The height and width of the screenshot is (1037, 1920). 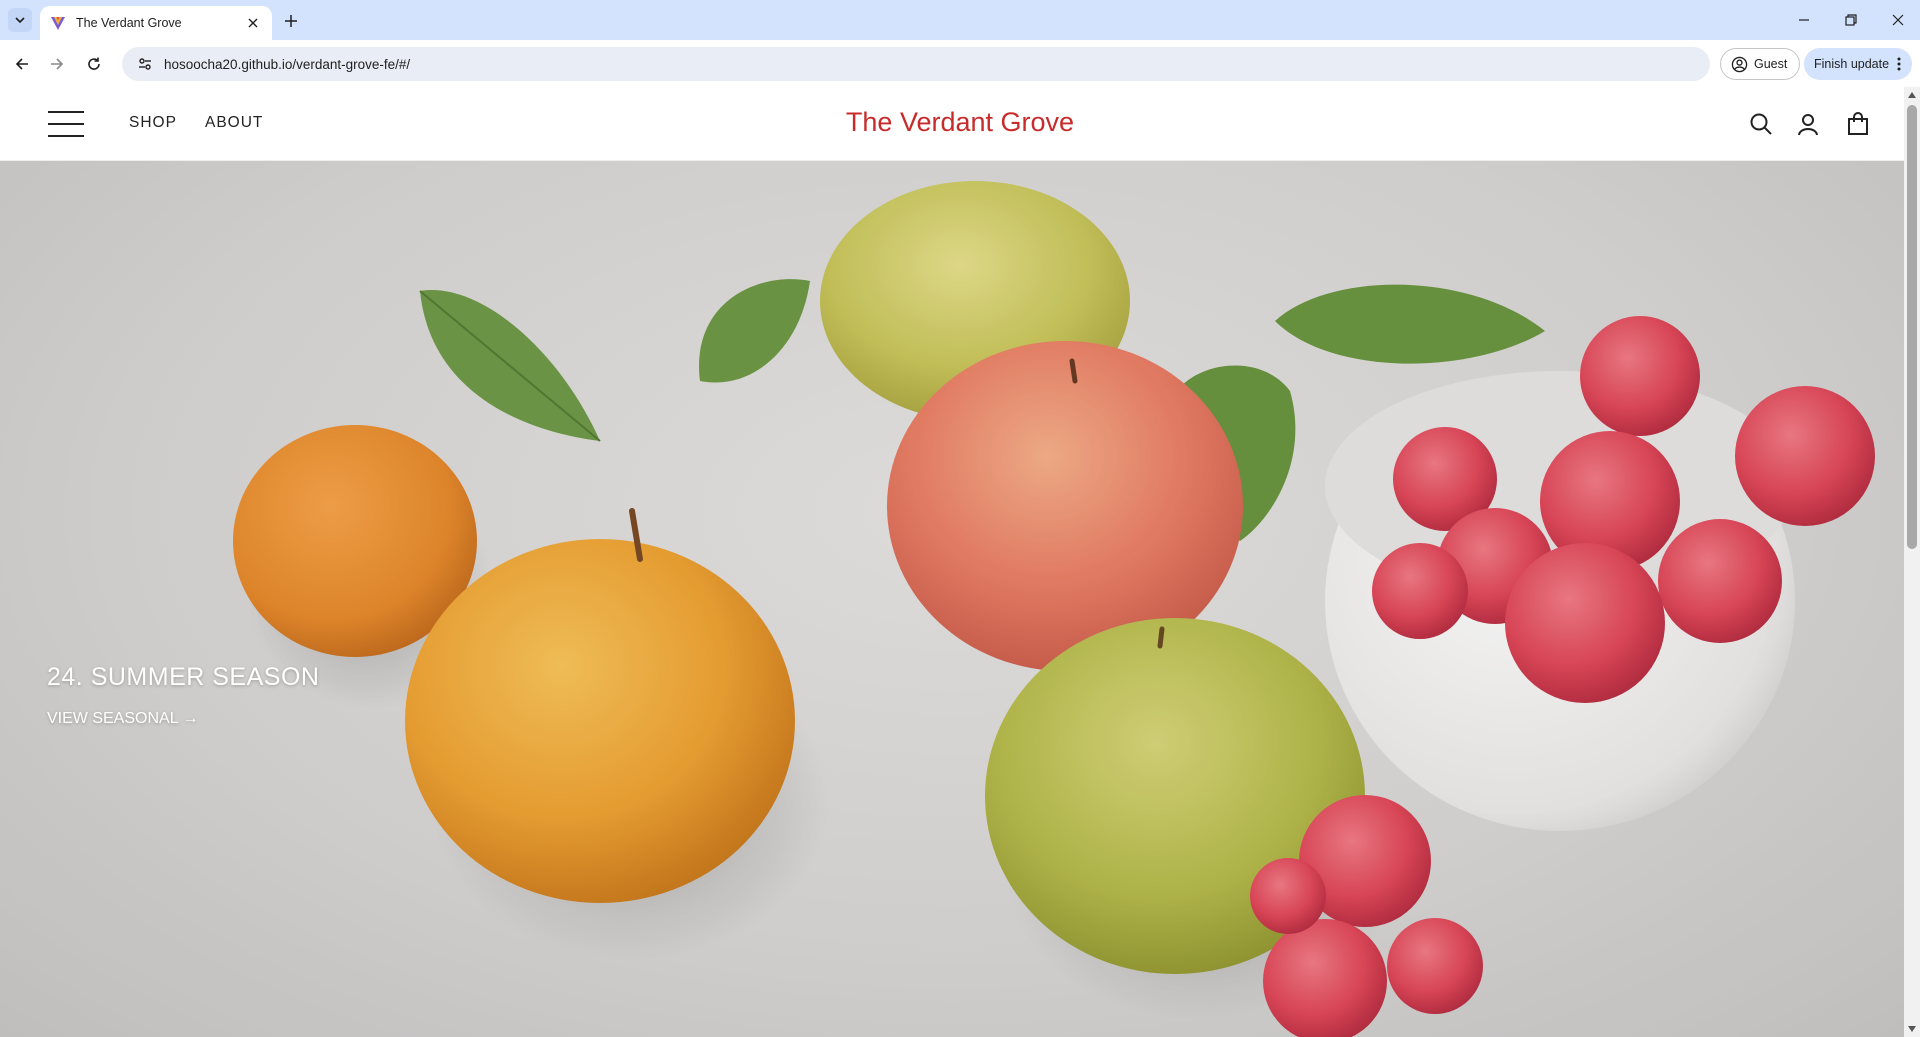 I want to click on finish-update-button: Finish update, so click(x=1858, y=64).